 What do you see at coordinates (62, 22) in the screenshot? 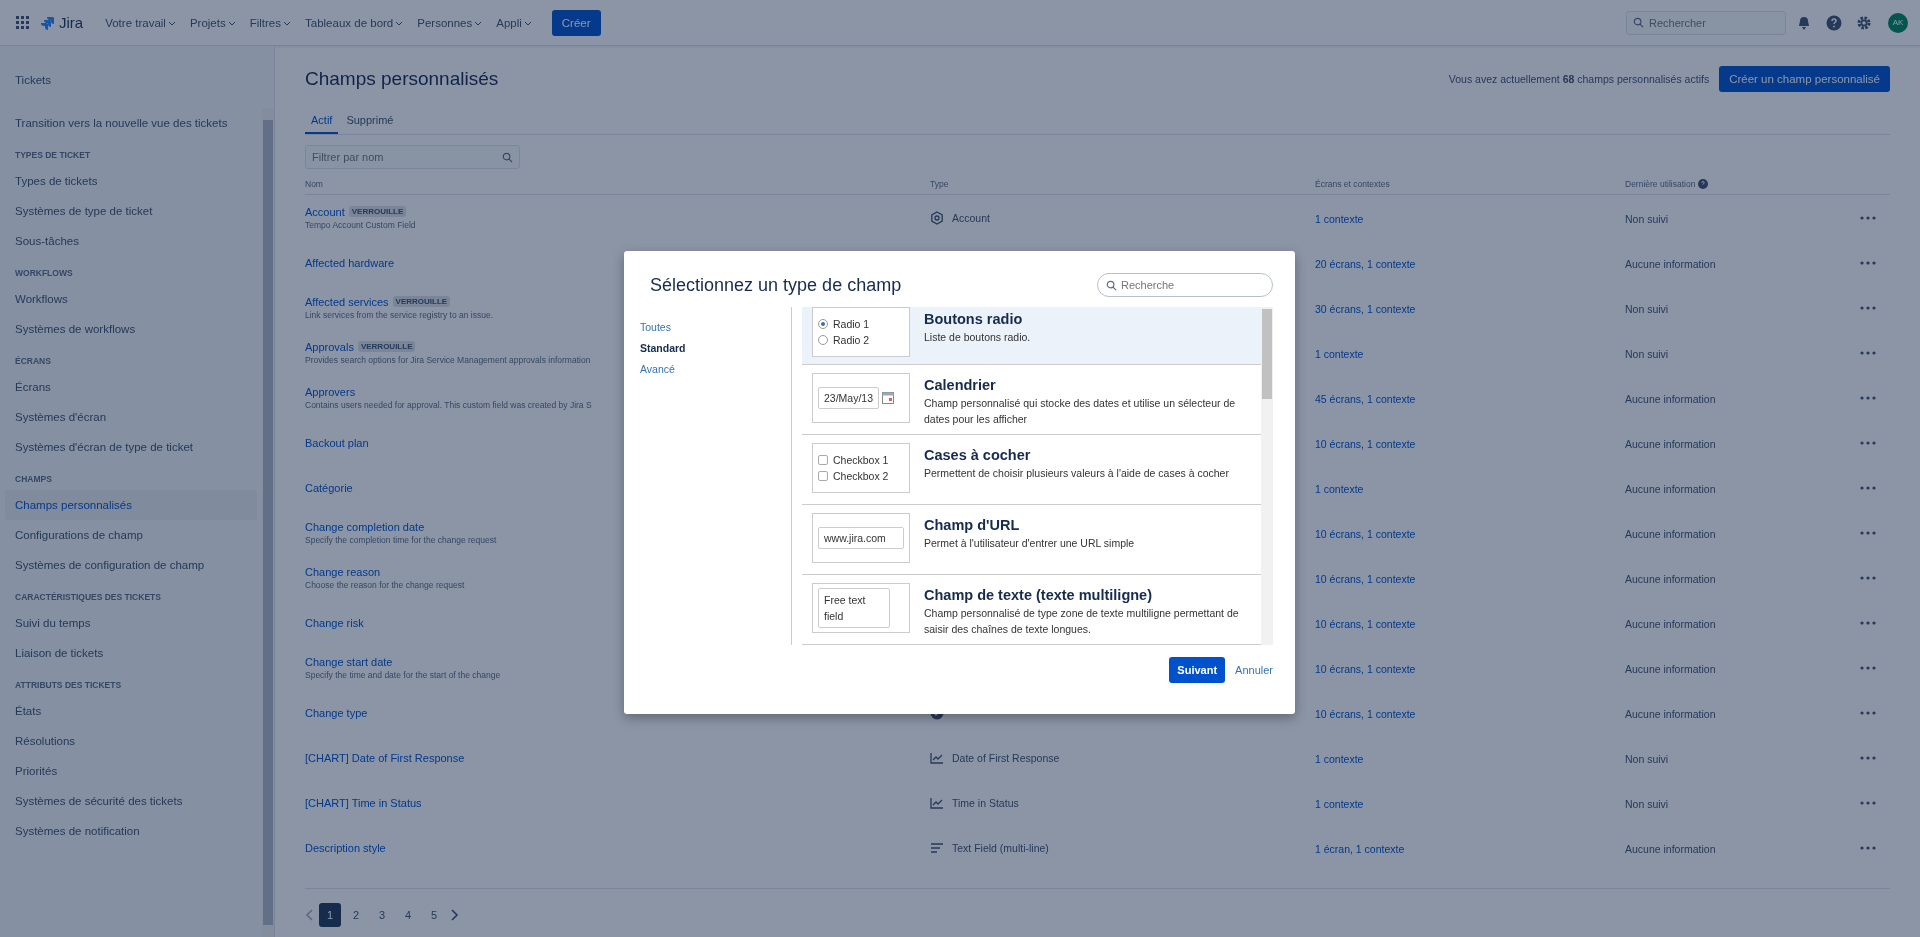
I see `product-logo: Jira` at bounding box center [62, 22].